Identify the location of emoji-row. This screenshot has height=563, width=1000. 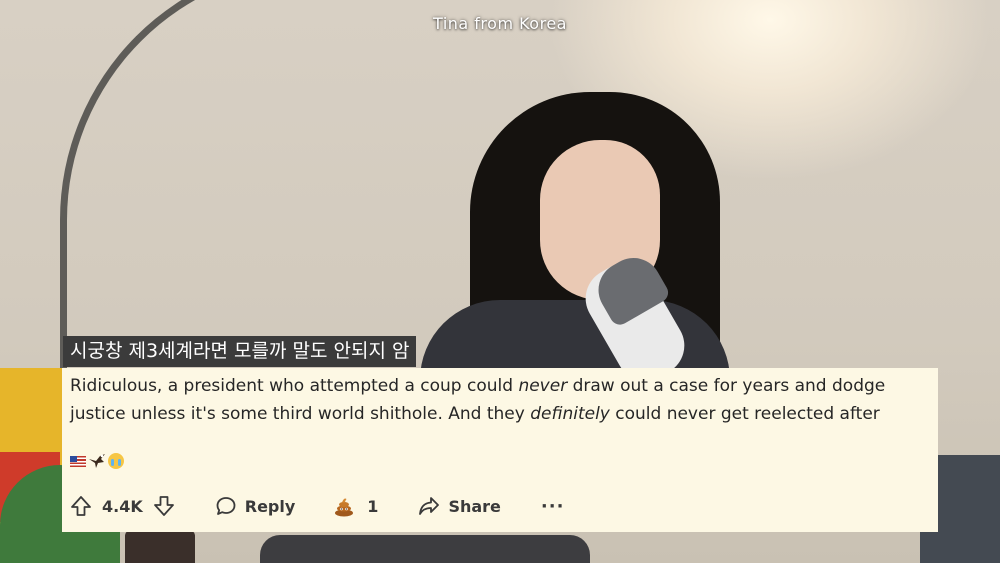
(97, 461).